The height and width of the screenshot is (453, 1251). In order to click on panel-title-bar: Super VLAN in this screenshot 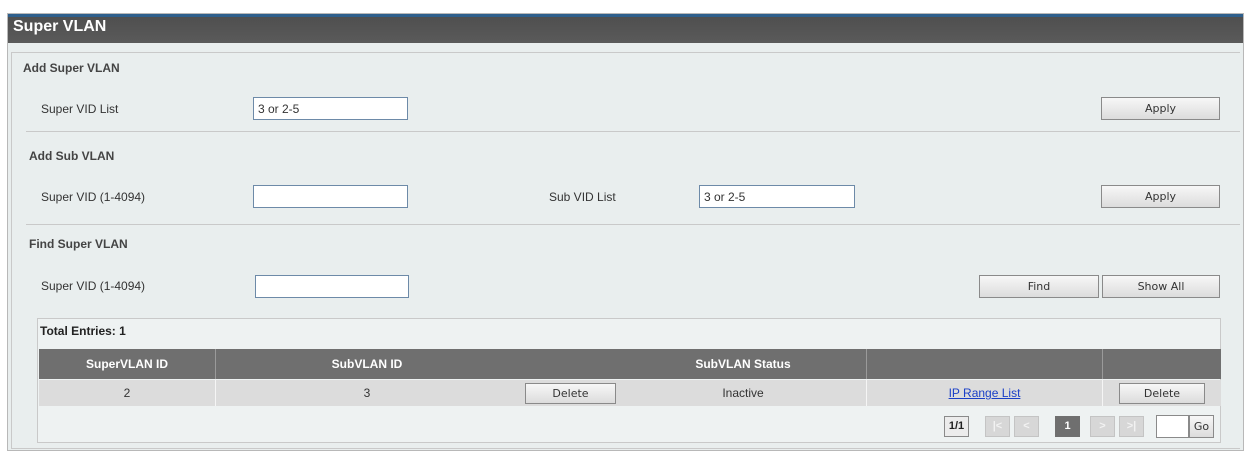, I will do `click(625, 28)`.